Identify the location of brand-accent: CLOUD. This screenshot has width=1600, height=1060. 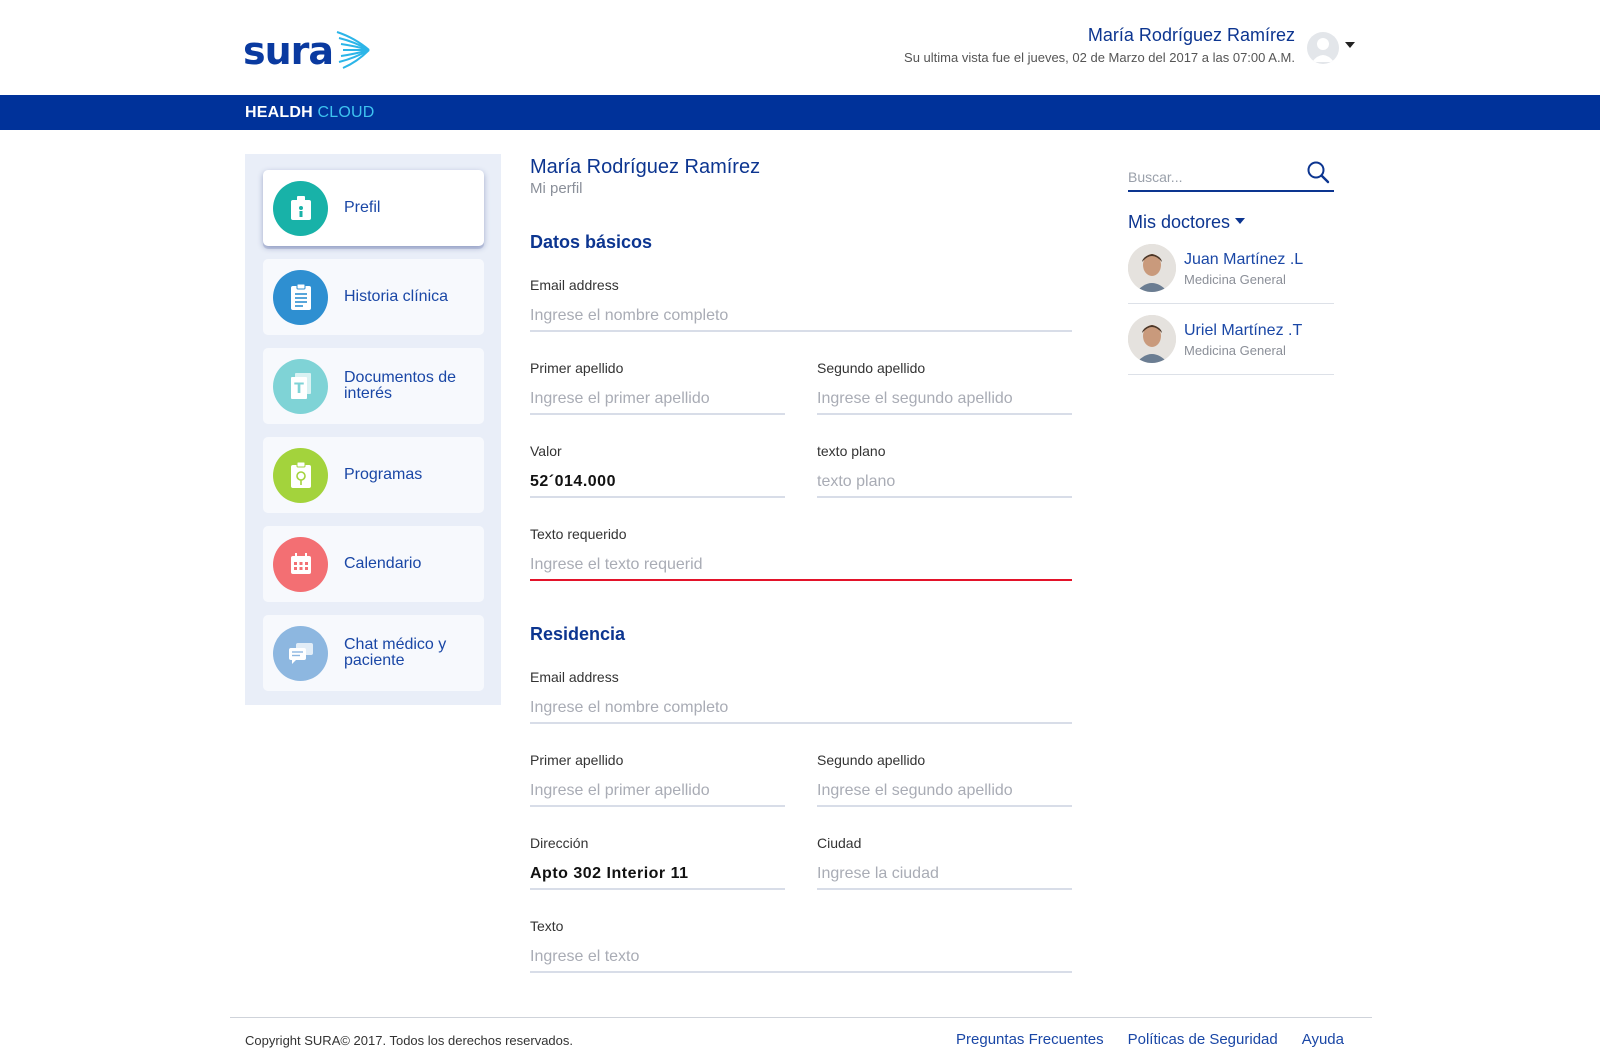
(346, 112).